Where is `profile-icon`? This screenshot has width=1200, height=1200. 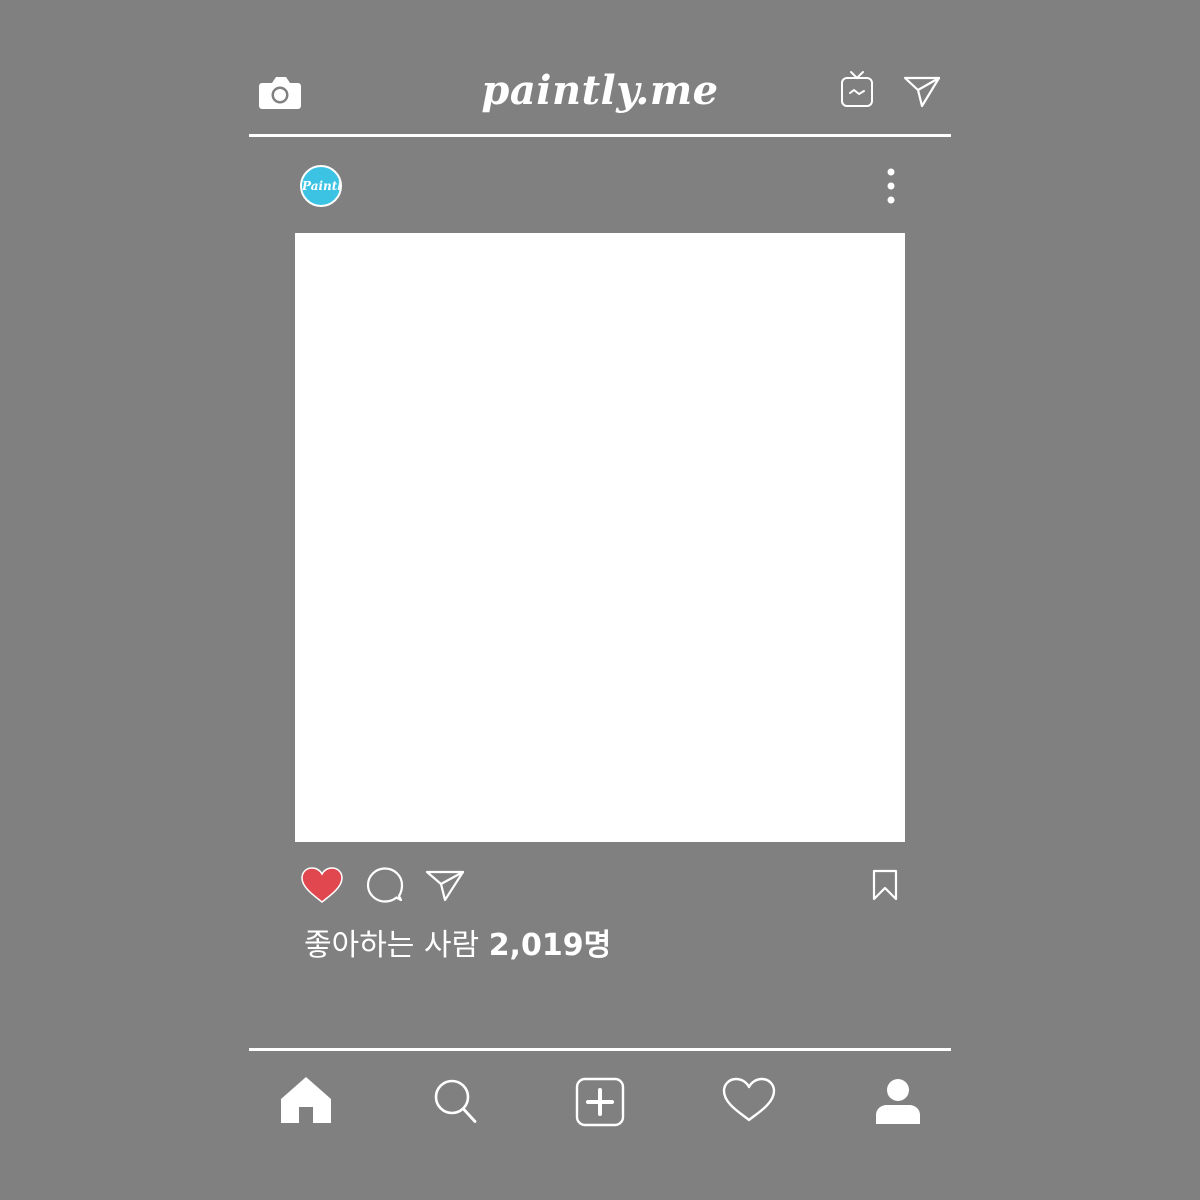 profile-icon is located at coordinates (898, 1101).